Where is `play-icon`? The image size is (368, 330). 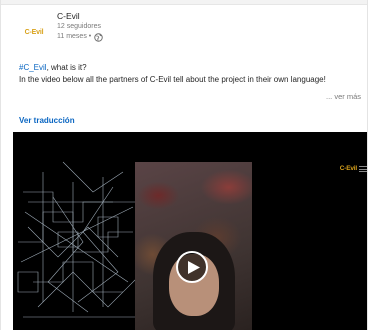
play-icon is located at coordinates (193, 267).